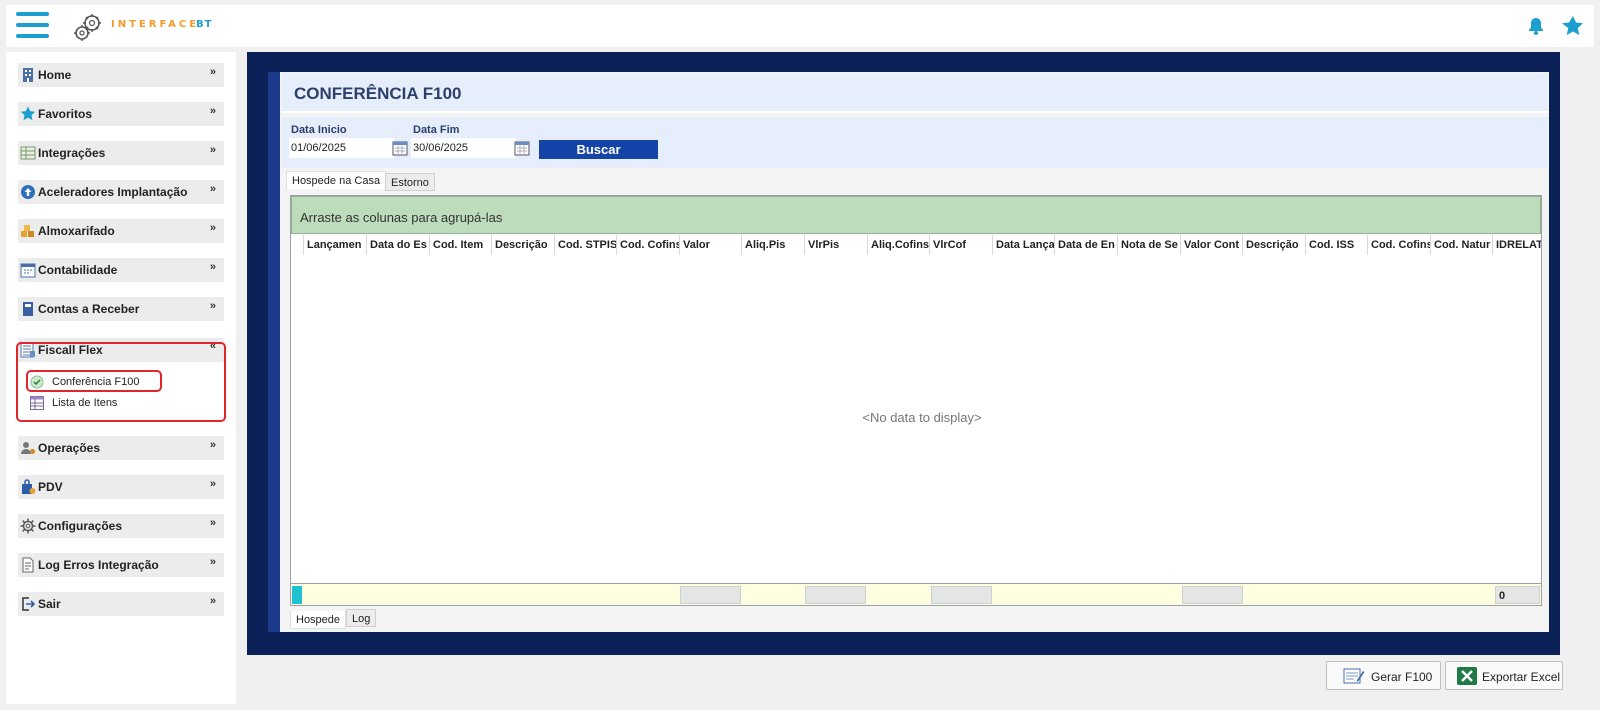 This screenshot has height=710, width=1600. I want to click on sidebar-subitem-label: Lista de Itens, so click(85, 403).